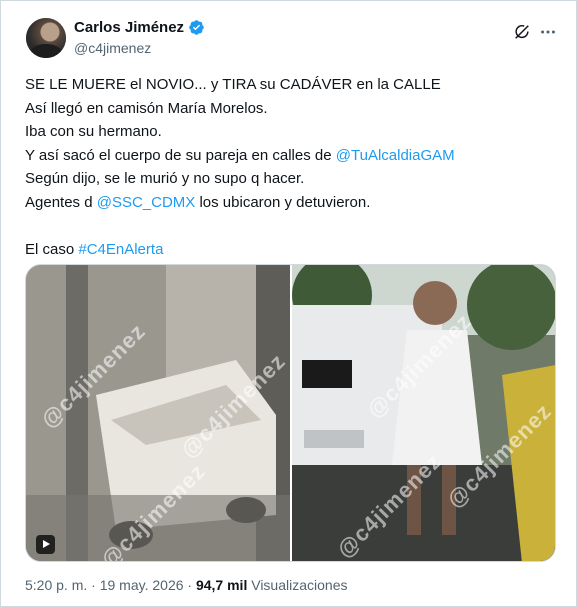  Describe the element at coordinates (129, 27) in the screenshot. I see `author-name: Carlos Jiménez` at that location.